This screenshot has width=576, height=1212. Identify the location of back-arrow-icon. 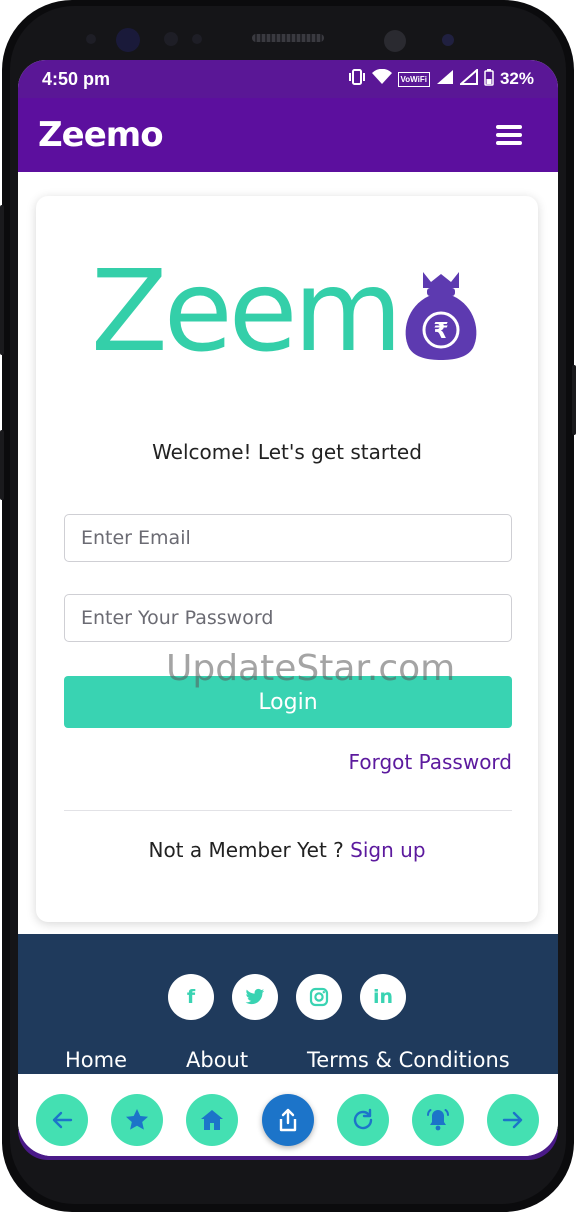
(62, 1120).